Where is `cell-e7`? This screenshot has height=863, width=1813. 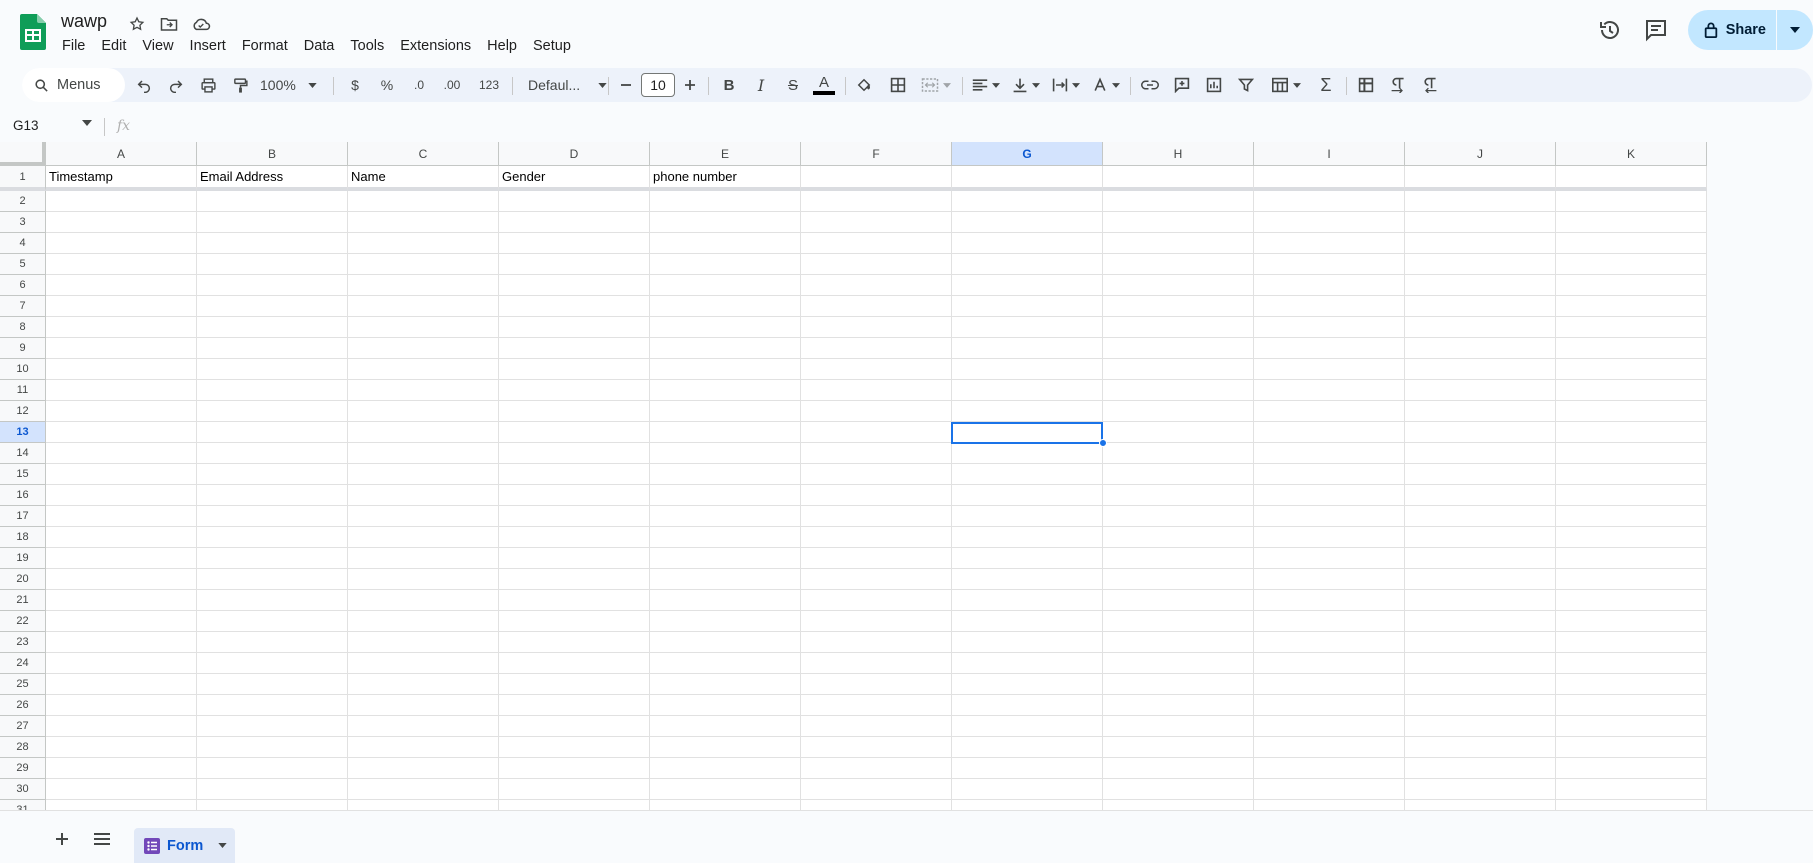 cell-e7 is located at coordinates (725, 306).